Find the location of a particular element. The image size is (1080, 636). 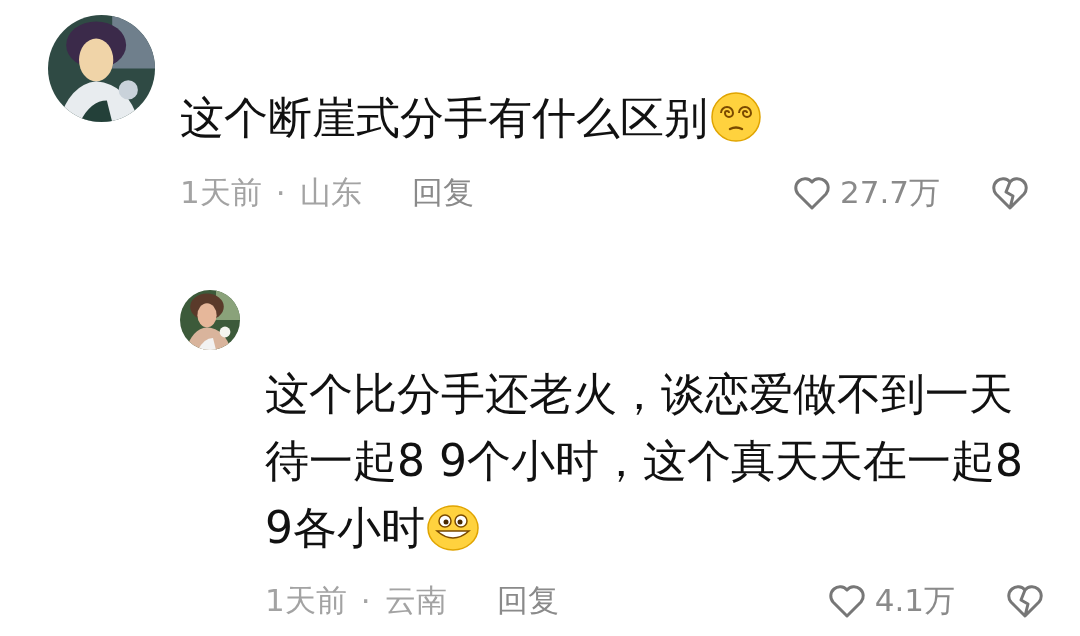

comment-text: 这个断崖式分手有什么区别 is located at coordinates (605, 117).